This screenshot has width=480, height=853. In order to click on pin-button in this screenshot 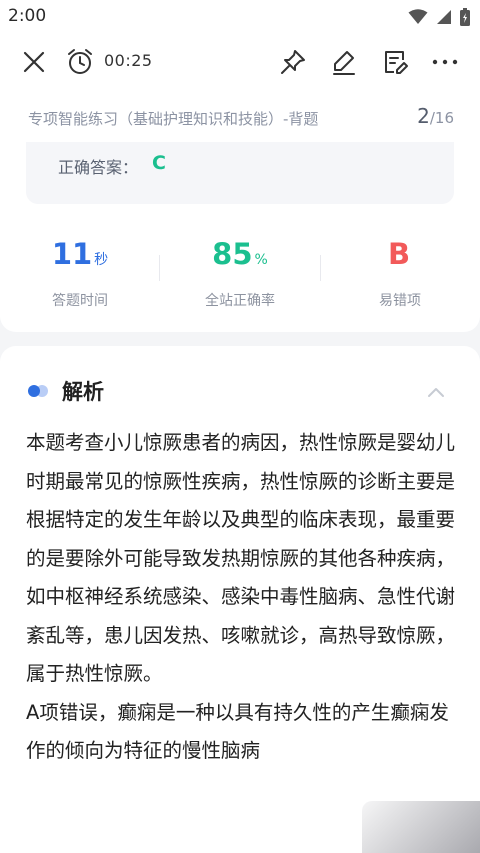, I will do `click(293, 62)`.